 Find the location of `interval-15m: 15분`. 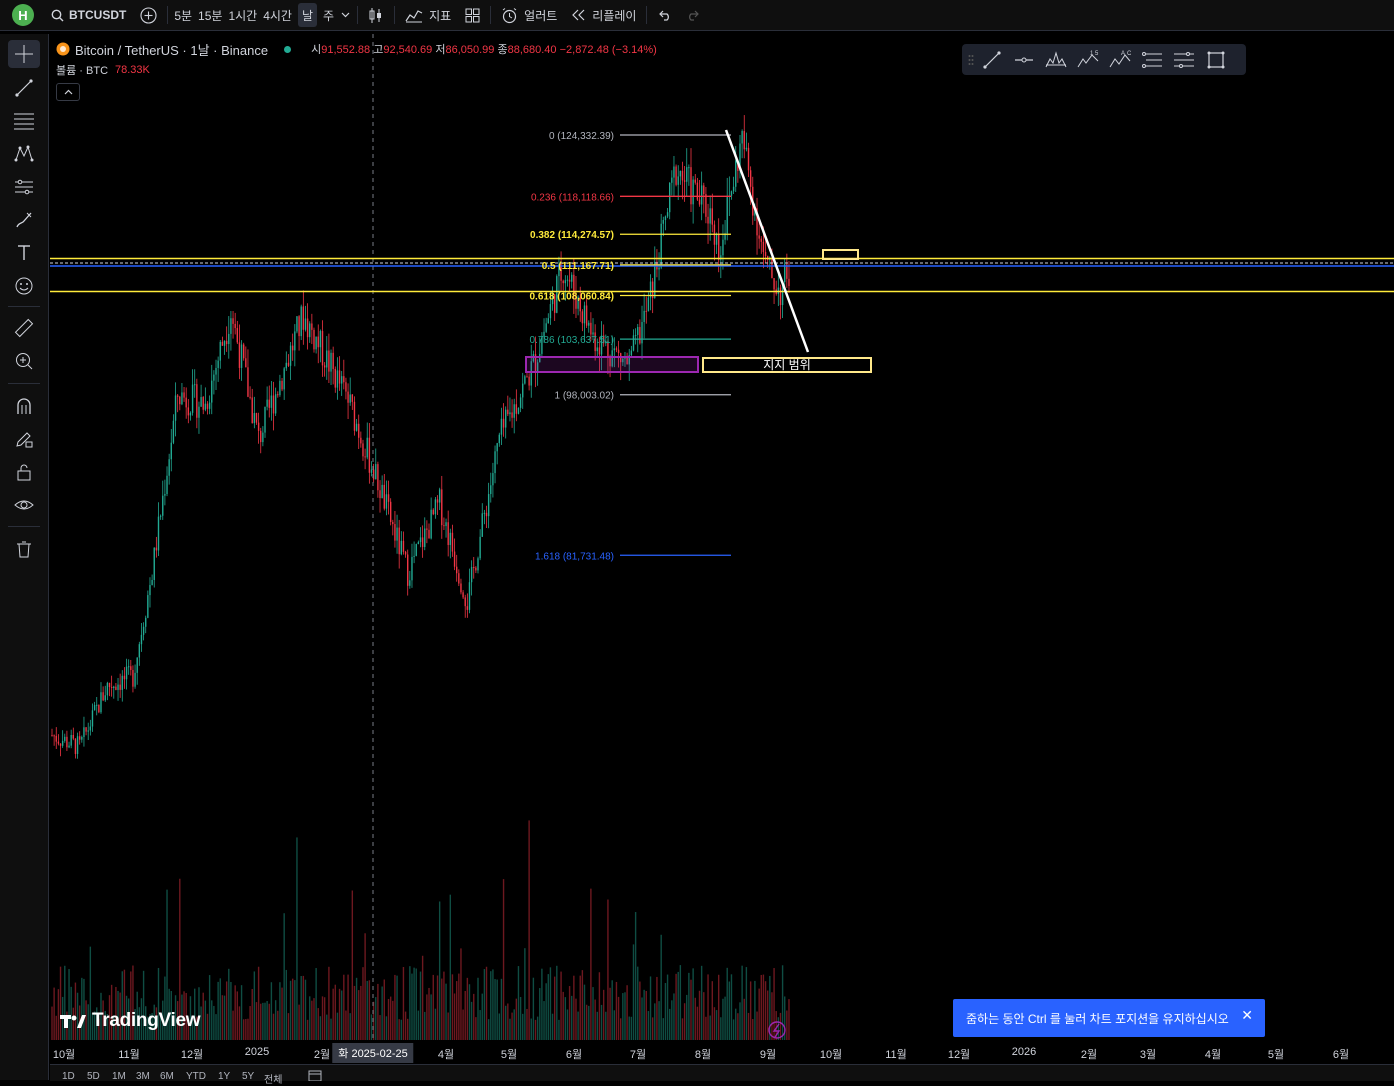

interval-15m: 15분 is located at coordinates (210, 15).